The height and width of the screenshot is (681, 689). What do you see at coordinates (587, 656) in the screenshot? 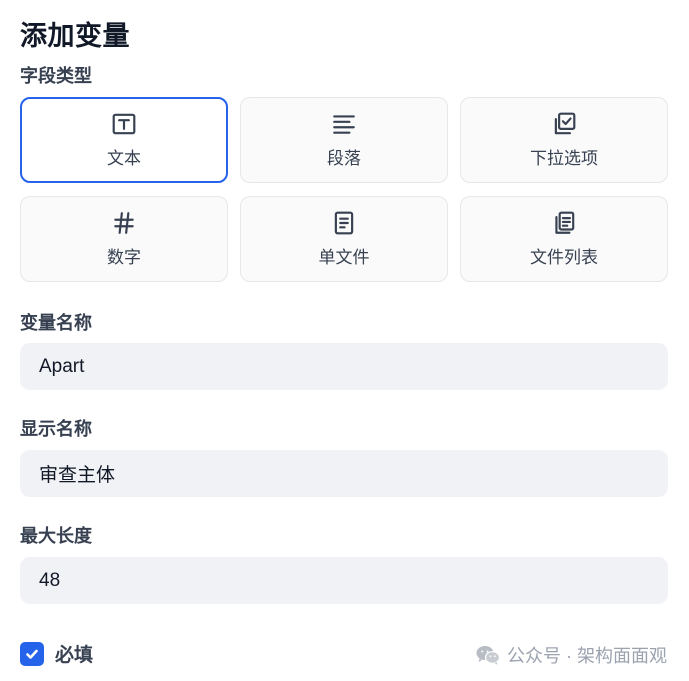
I see `watermark-text: 公众号 · 架构面面观` at bounding box center [587, 656].